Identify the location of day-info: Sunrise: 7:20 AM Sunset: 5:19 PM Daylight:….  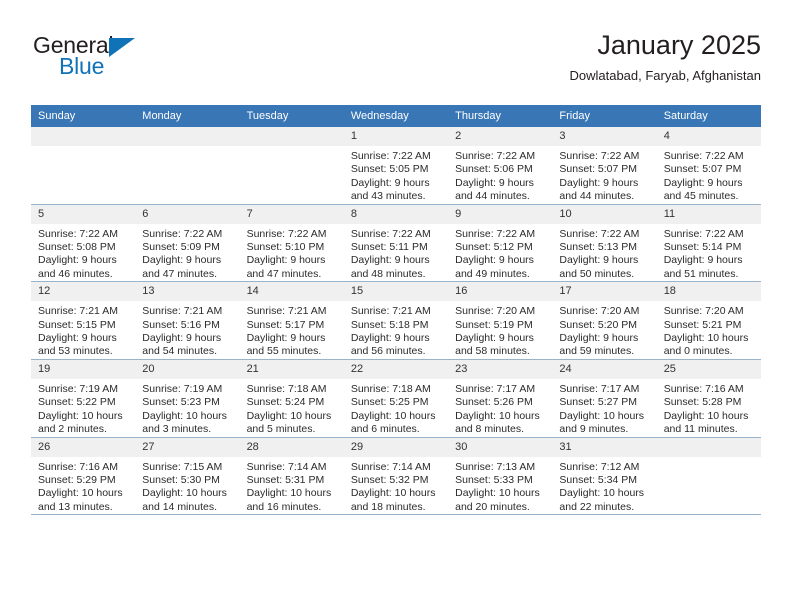
(500, 330).